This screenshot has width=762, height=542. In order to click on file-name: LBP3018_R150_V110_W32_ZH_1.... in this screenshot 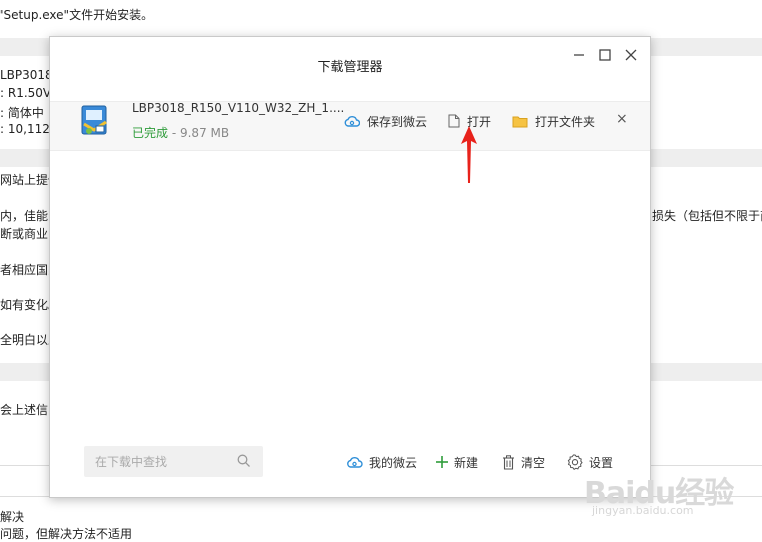, I will do `click(238, 108)`.